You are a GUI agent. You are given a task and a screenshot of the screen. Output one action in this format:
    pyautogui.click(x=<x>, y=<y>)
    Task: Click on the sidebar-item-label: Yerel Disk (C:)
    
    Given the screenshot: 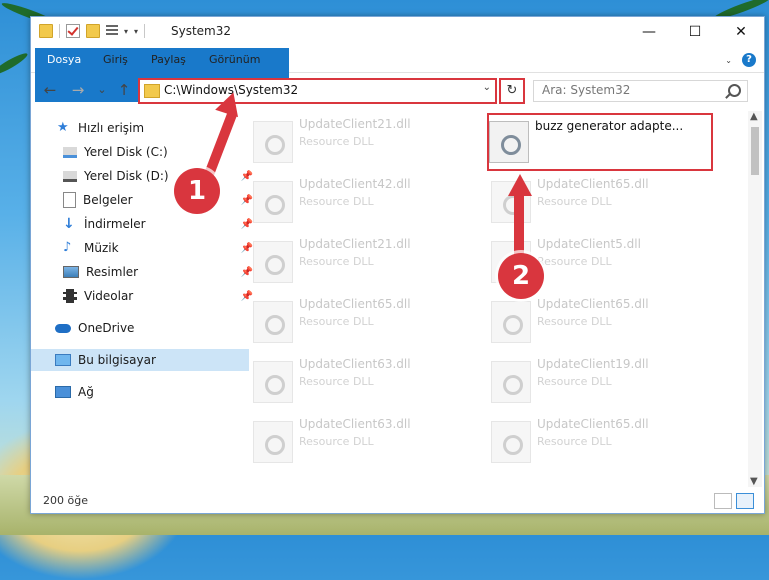 What is the action you would take?
    pyautogui.click(x=126, y=152)
    